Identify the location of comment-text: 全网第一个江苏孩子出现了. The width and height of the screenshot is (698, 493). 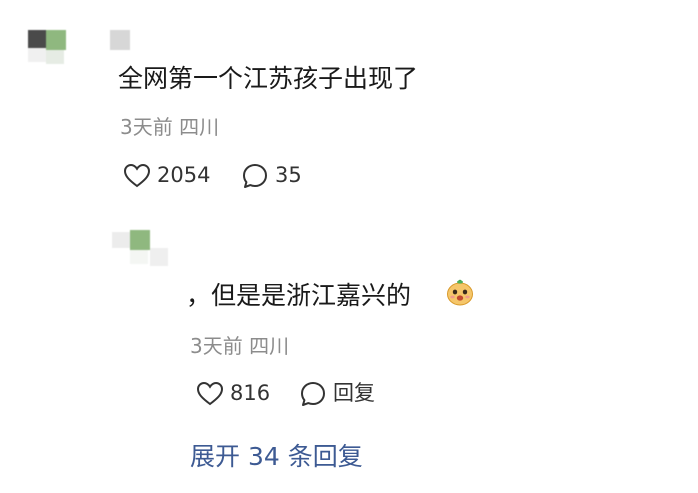
(268, 78).